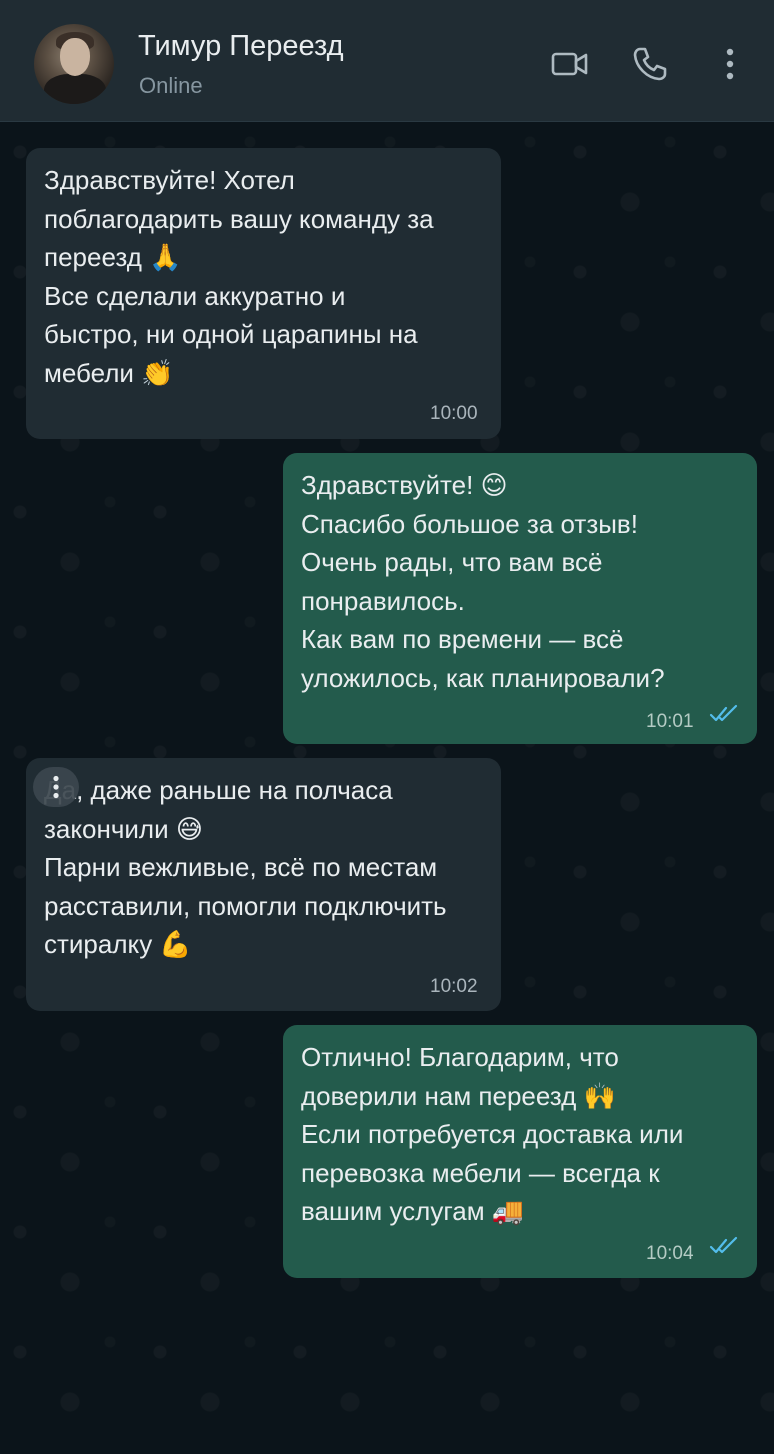 The image size is (774, 1454). I want to click on contact-avatar, so click(74, 64).